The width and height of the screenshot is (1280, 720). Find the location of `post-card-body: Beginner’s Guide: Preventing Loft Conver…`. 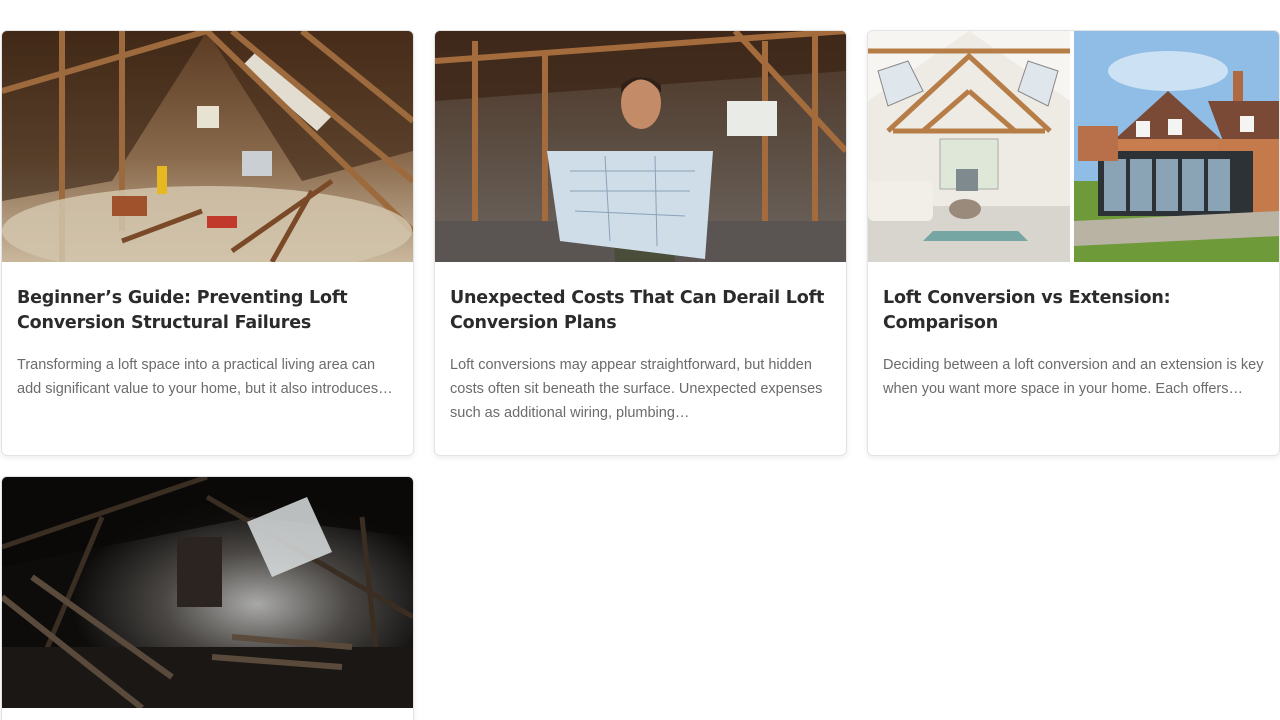

post-card-body: Beginner’s Guide: Preventing Loft Conver… is located at coordinates (207, 331).